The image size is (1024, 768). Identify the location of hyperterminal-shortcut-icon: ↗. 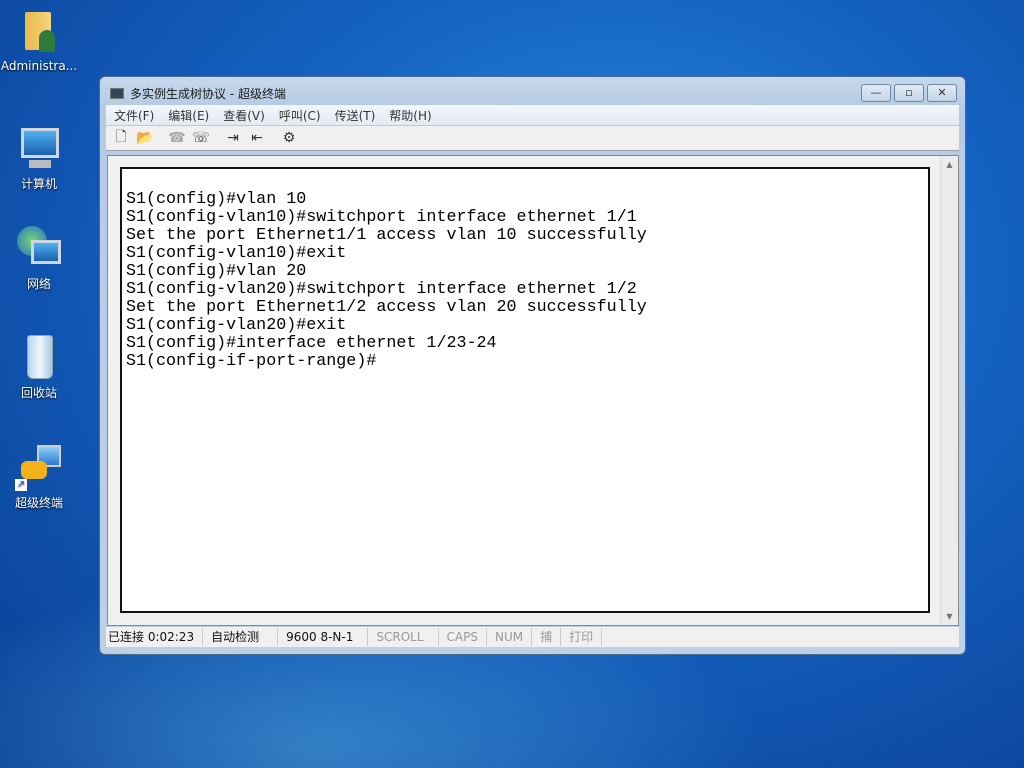
(39, 467).